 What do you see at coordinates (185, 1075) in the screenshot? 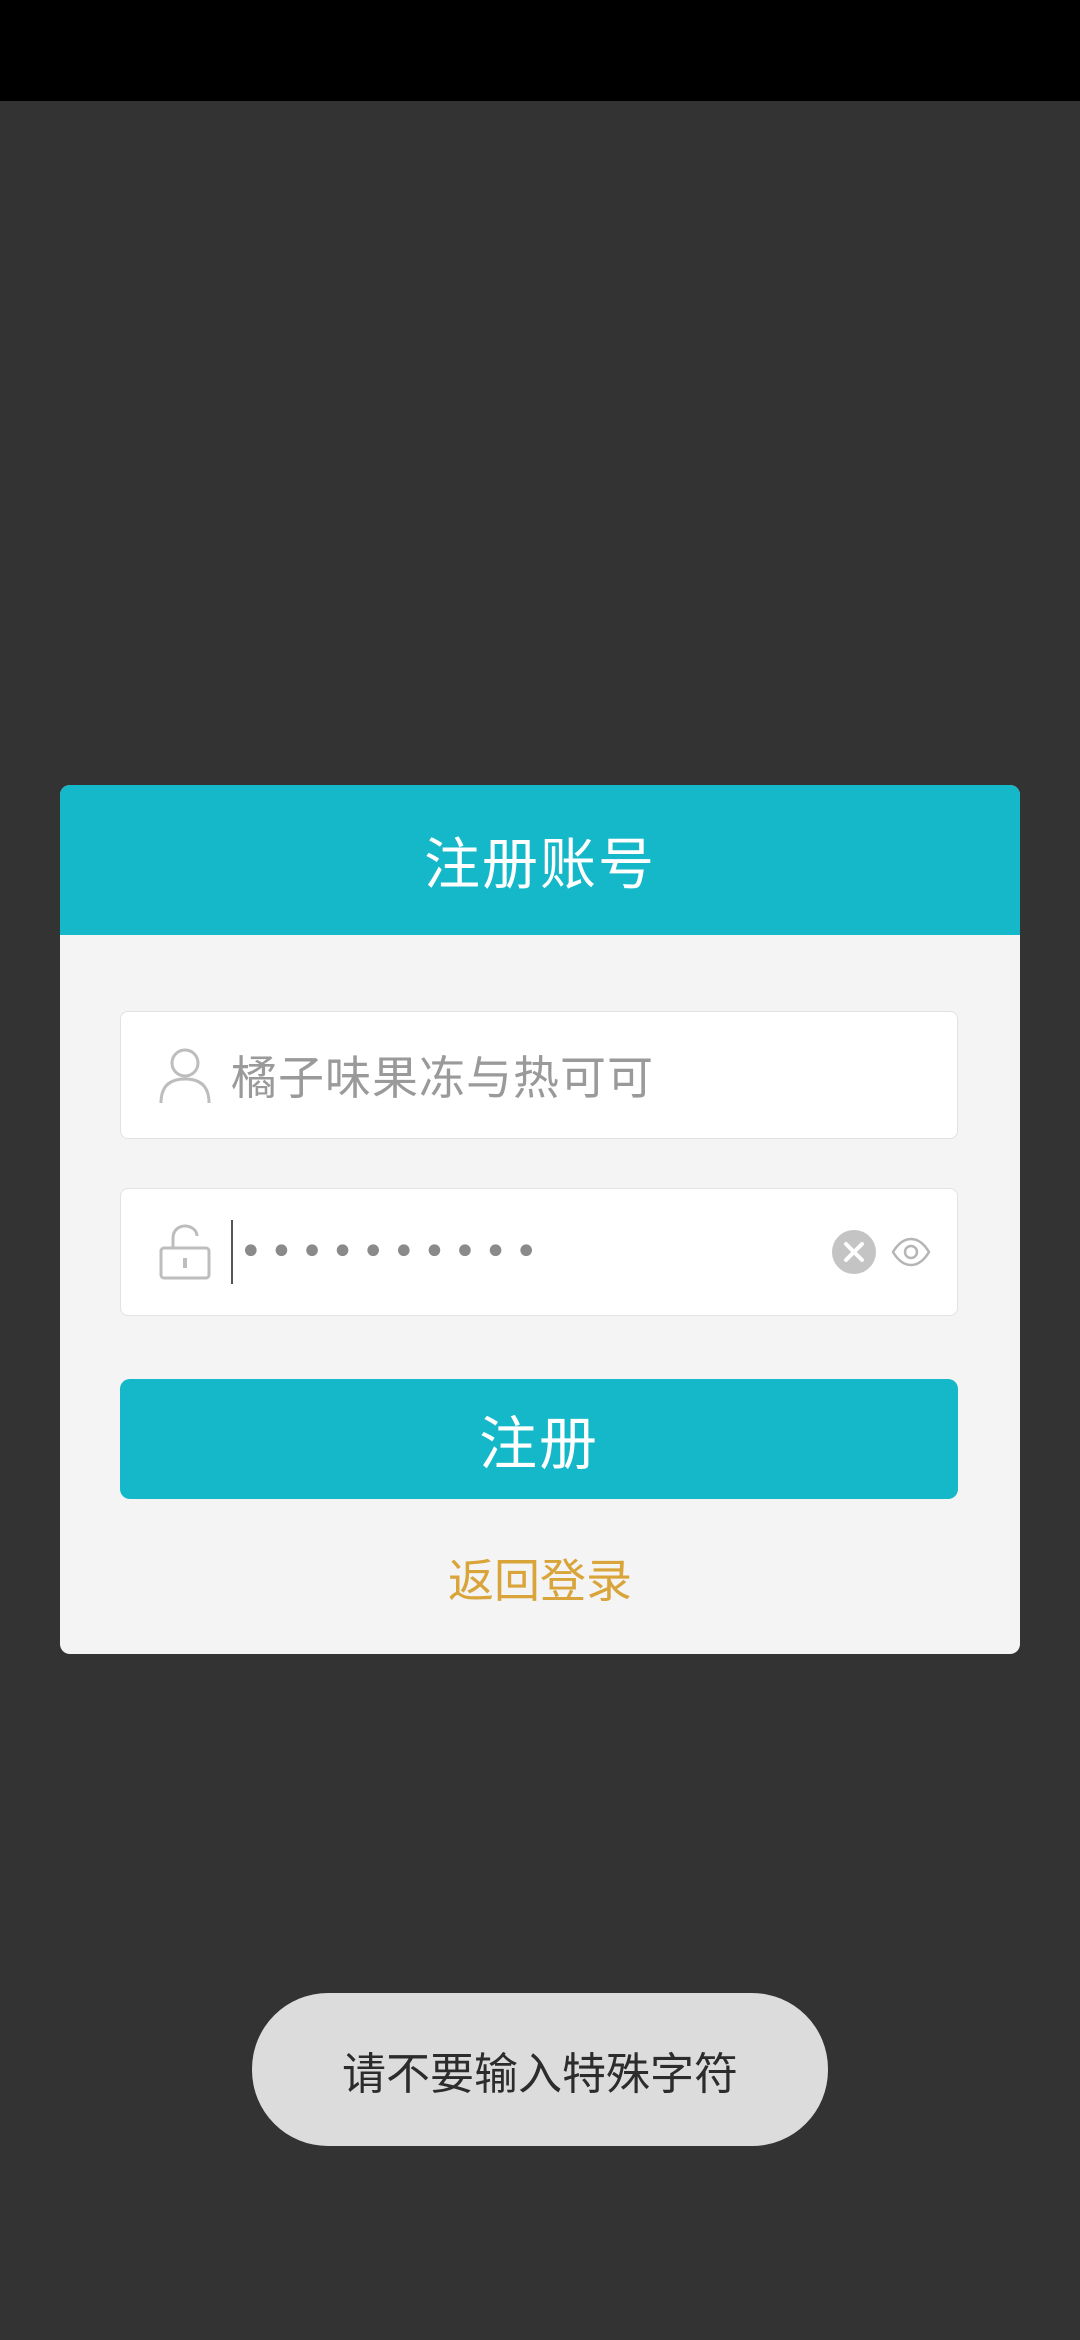
I see `user-icon` at bounding box center [185, 1075].